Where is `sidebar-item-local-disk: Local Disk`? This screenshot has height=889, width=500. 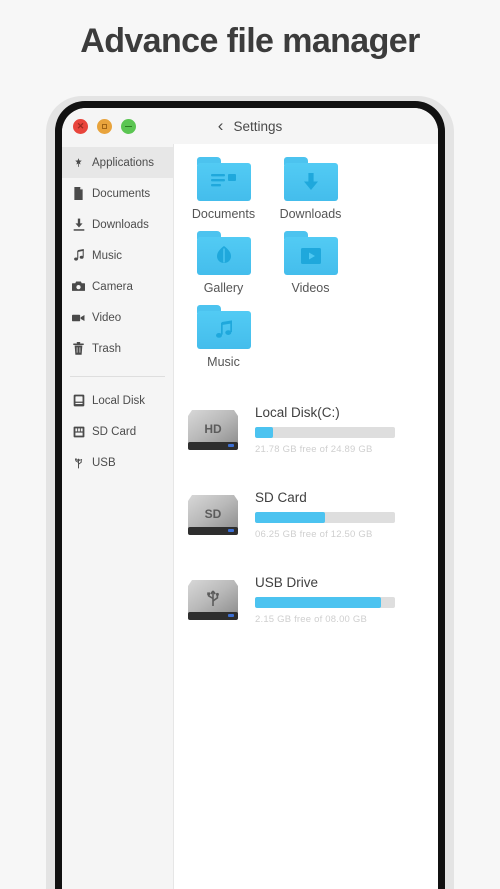 sidebar-item-local-disk: Local Disk is located at coordinates (117, 400).